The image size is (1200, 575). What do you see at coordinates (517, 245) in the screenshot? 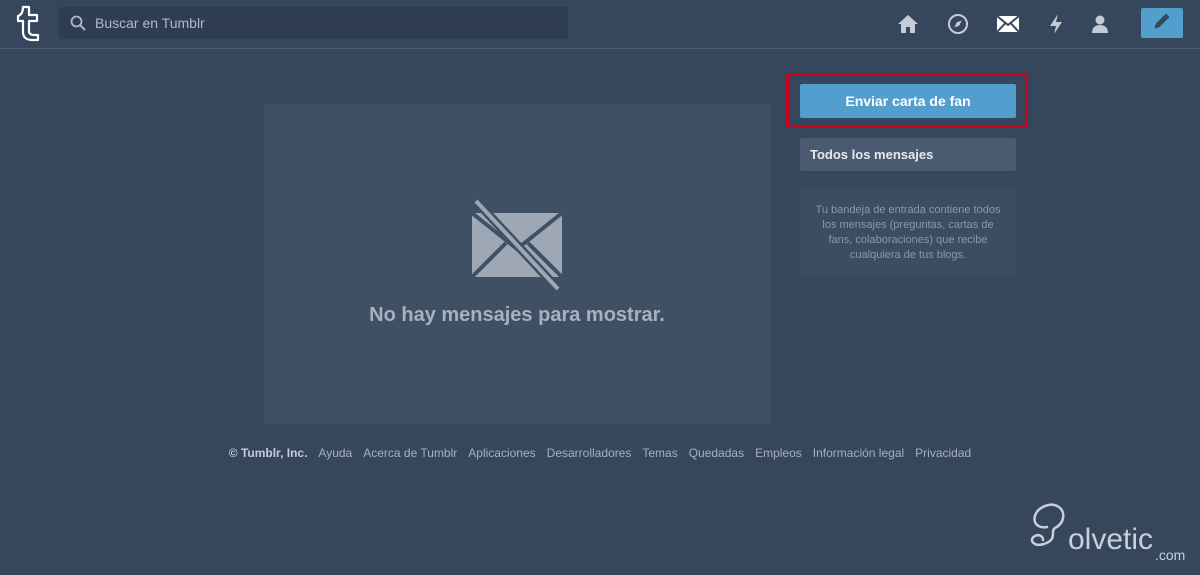
I see `no-mail-icon` at bounding box center [517, 245].